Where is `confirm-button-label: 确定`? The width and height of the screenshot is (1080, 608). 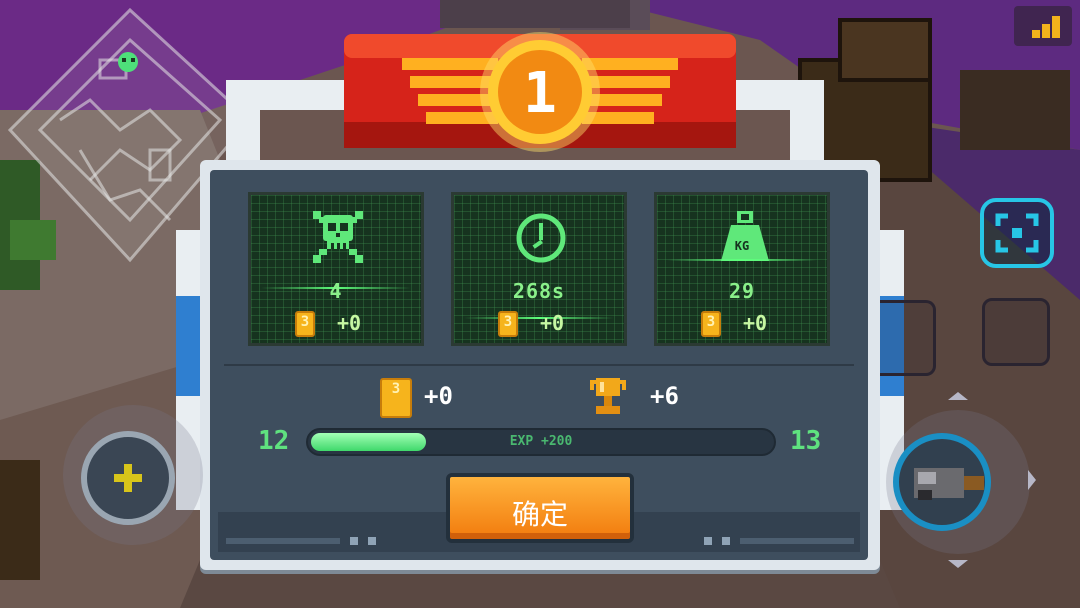 confirm-button-label: 确定 is located at coordinates (539, 514).